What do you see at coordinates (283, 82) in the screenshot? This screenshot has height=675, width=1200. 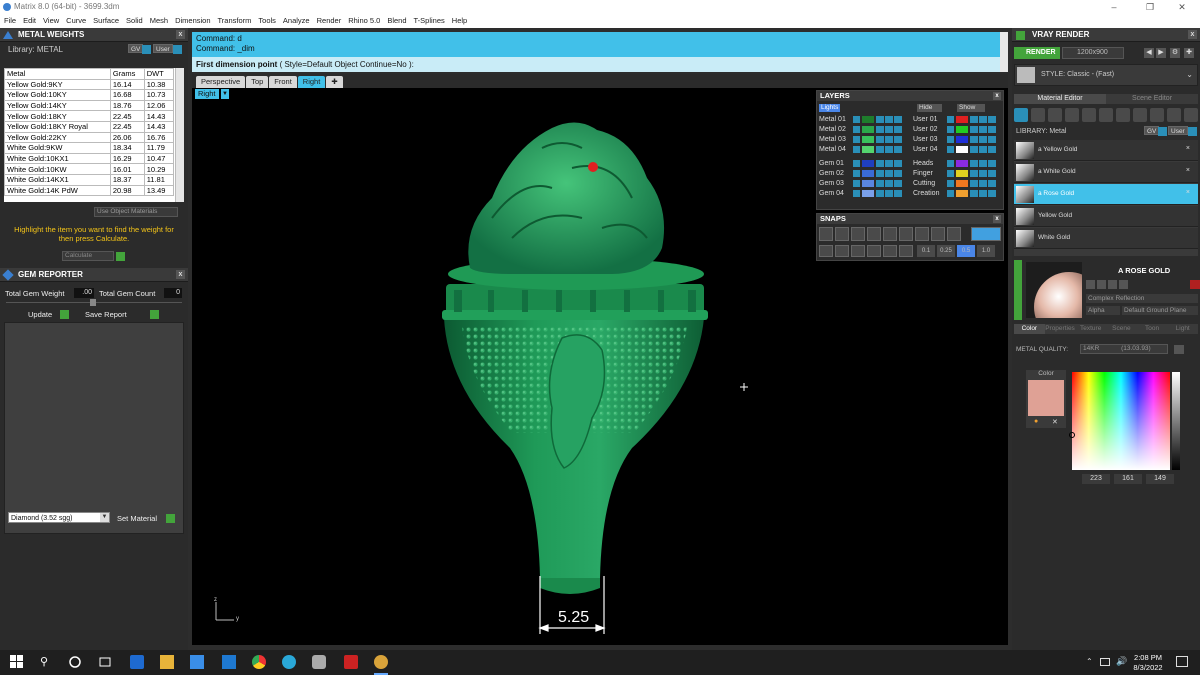 I see `tab-front: Front` at bounding box center [283, 82].